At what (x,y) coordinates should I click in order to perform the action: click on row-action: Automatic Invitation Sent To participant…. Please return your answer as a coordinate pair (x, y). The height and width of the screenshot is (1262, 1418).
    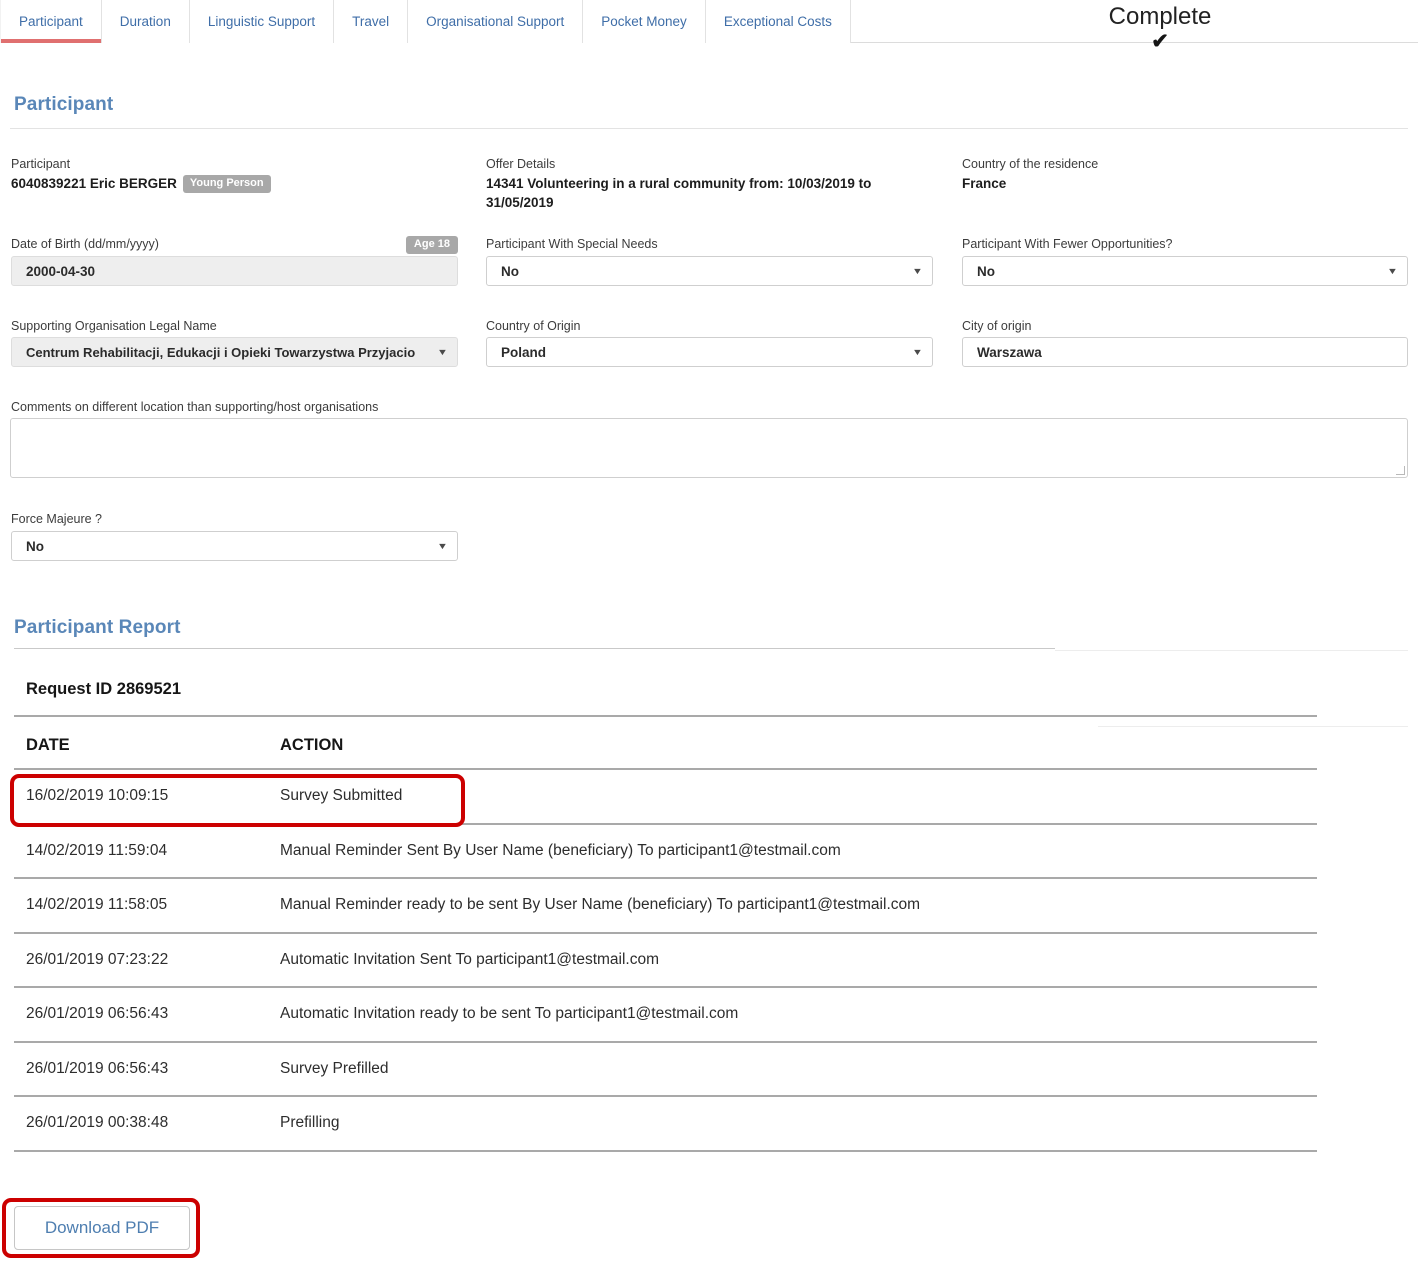
    Looking at the image, I should click on (470, 959).